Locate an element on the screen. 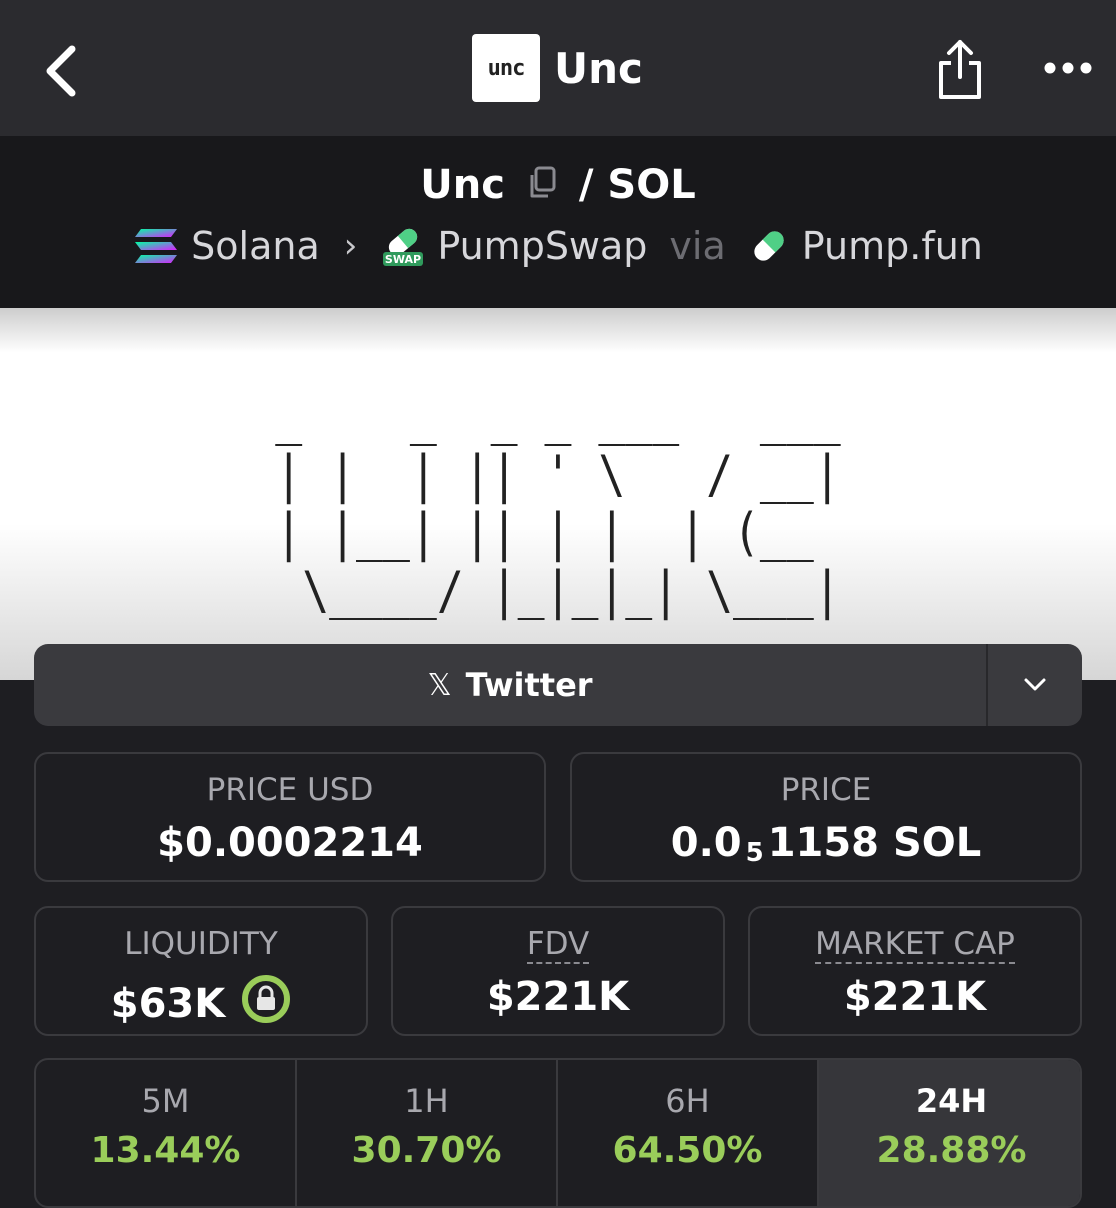 Image resolution: width=1116 pixels, height=1208 pixels. copy-address-button is located at coordinates (542, 187).